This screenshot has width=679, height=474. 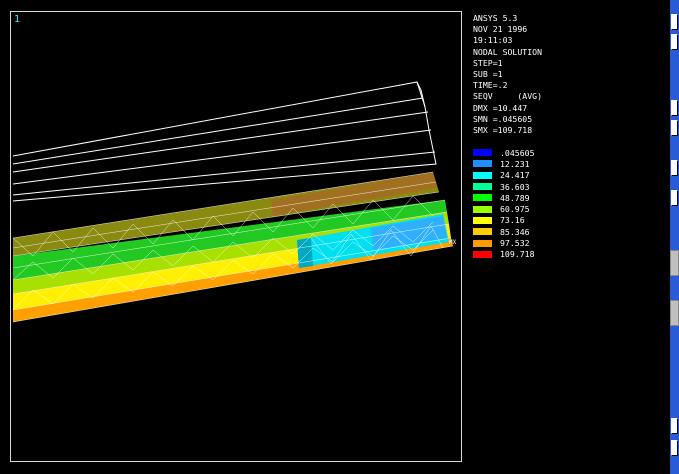 What do you see at coordinates (512, 220) in the screenshot?
I see `legend-value: 73.16` at bounding box center [512, 220].